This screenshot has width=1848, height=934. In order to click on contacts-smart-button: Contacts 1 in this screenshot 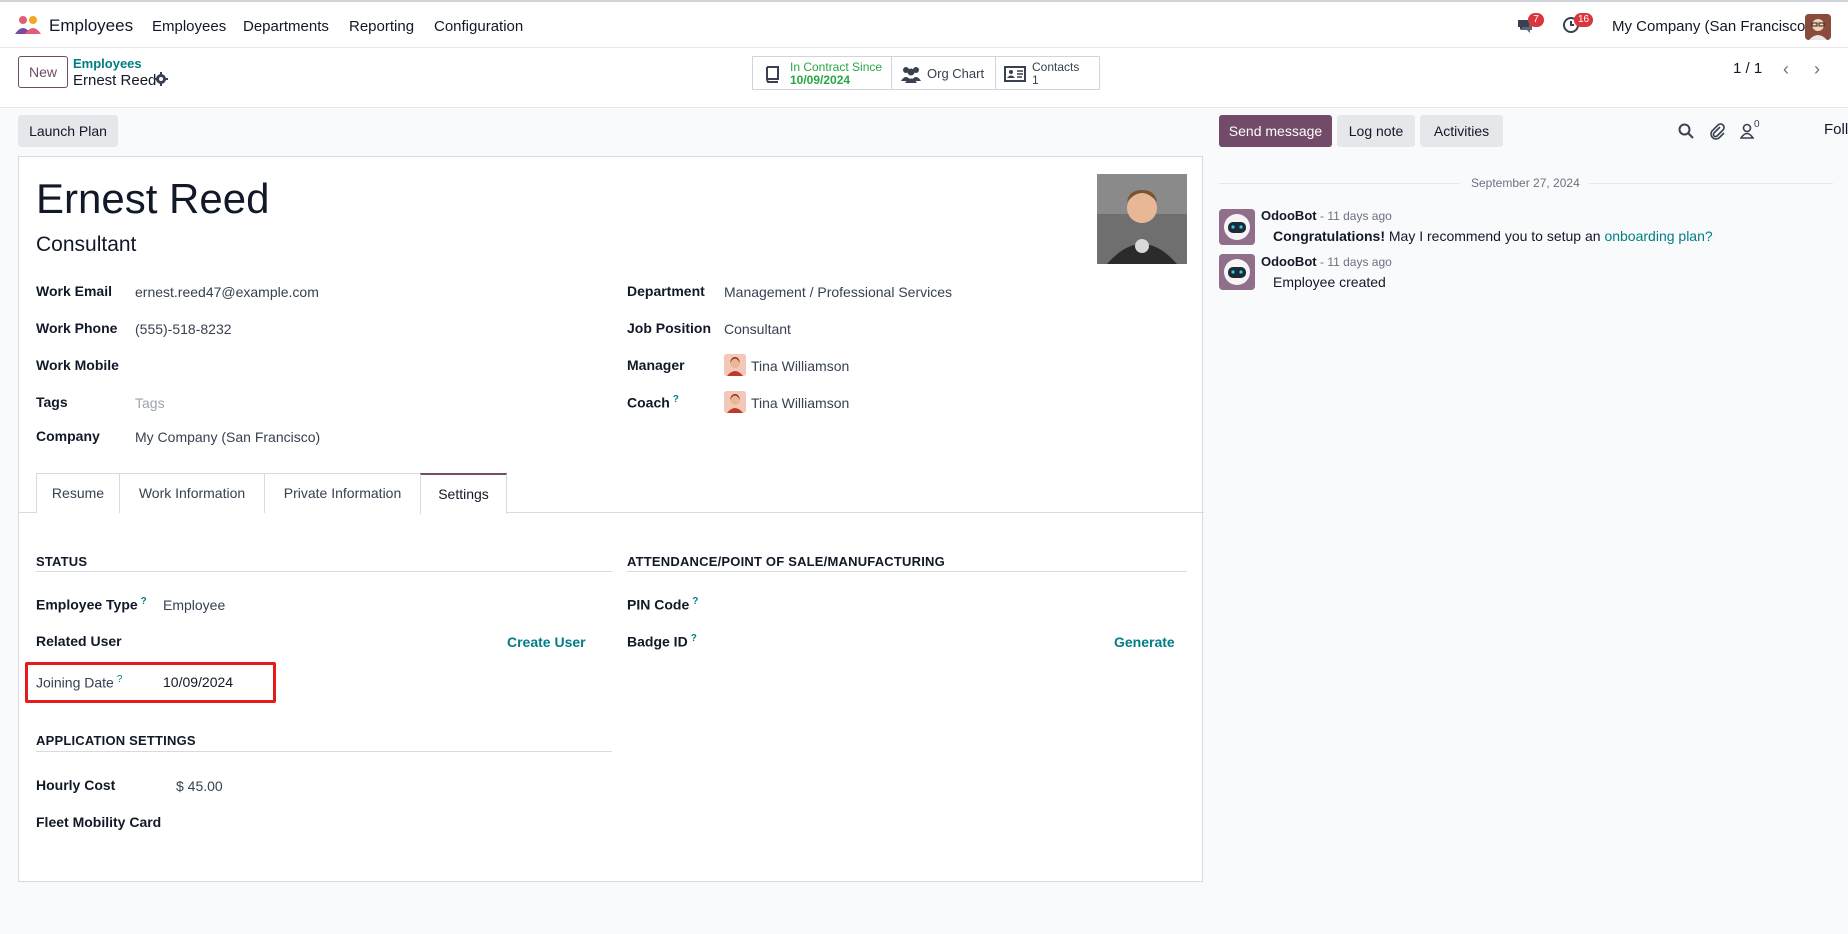, I will do `click(1047, 73)`.